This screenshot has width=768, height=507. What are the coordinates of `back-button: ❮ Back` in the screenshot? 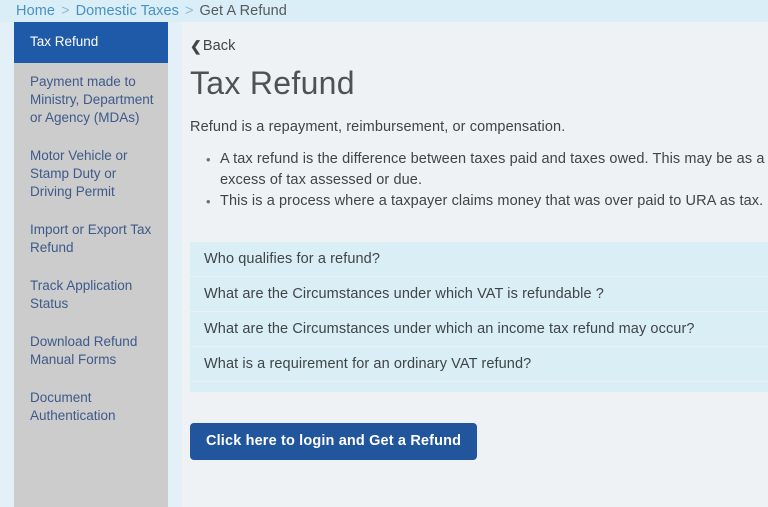 It's located at (212, 46).